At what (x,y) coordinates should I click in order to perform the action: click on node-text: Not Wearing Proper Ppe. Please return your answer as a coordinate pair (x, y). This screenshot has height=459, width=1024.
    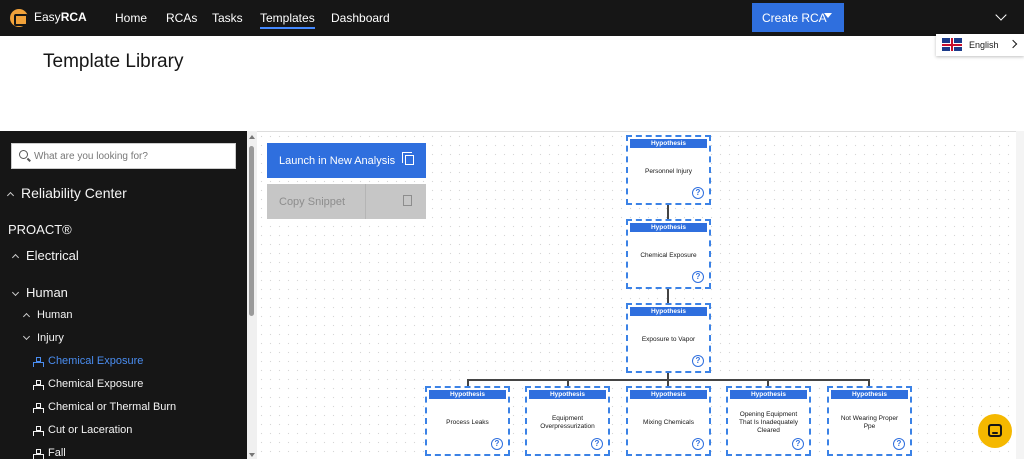
    Looking at the image, I should click on (869, 422).